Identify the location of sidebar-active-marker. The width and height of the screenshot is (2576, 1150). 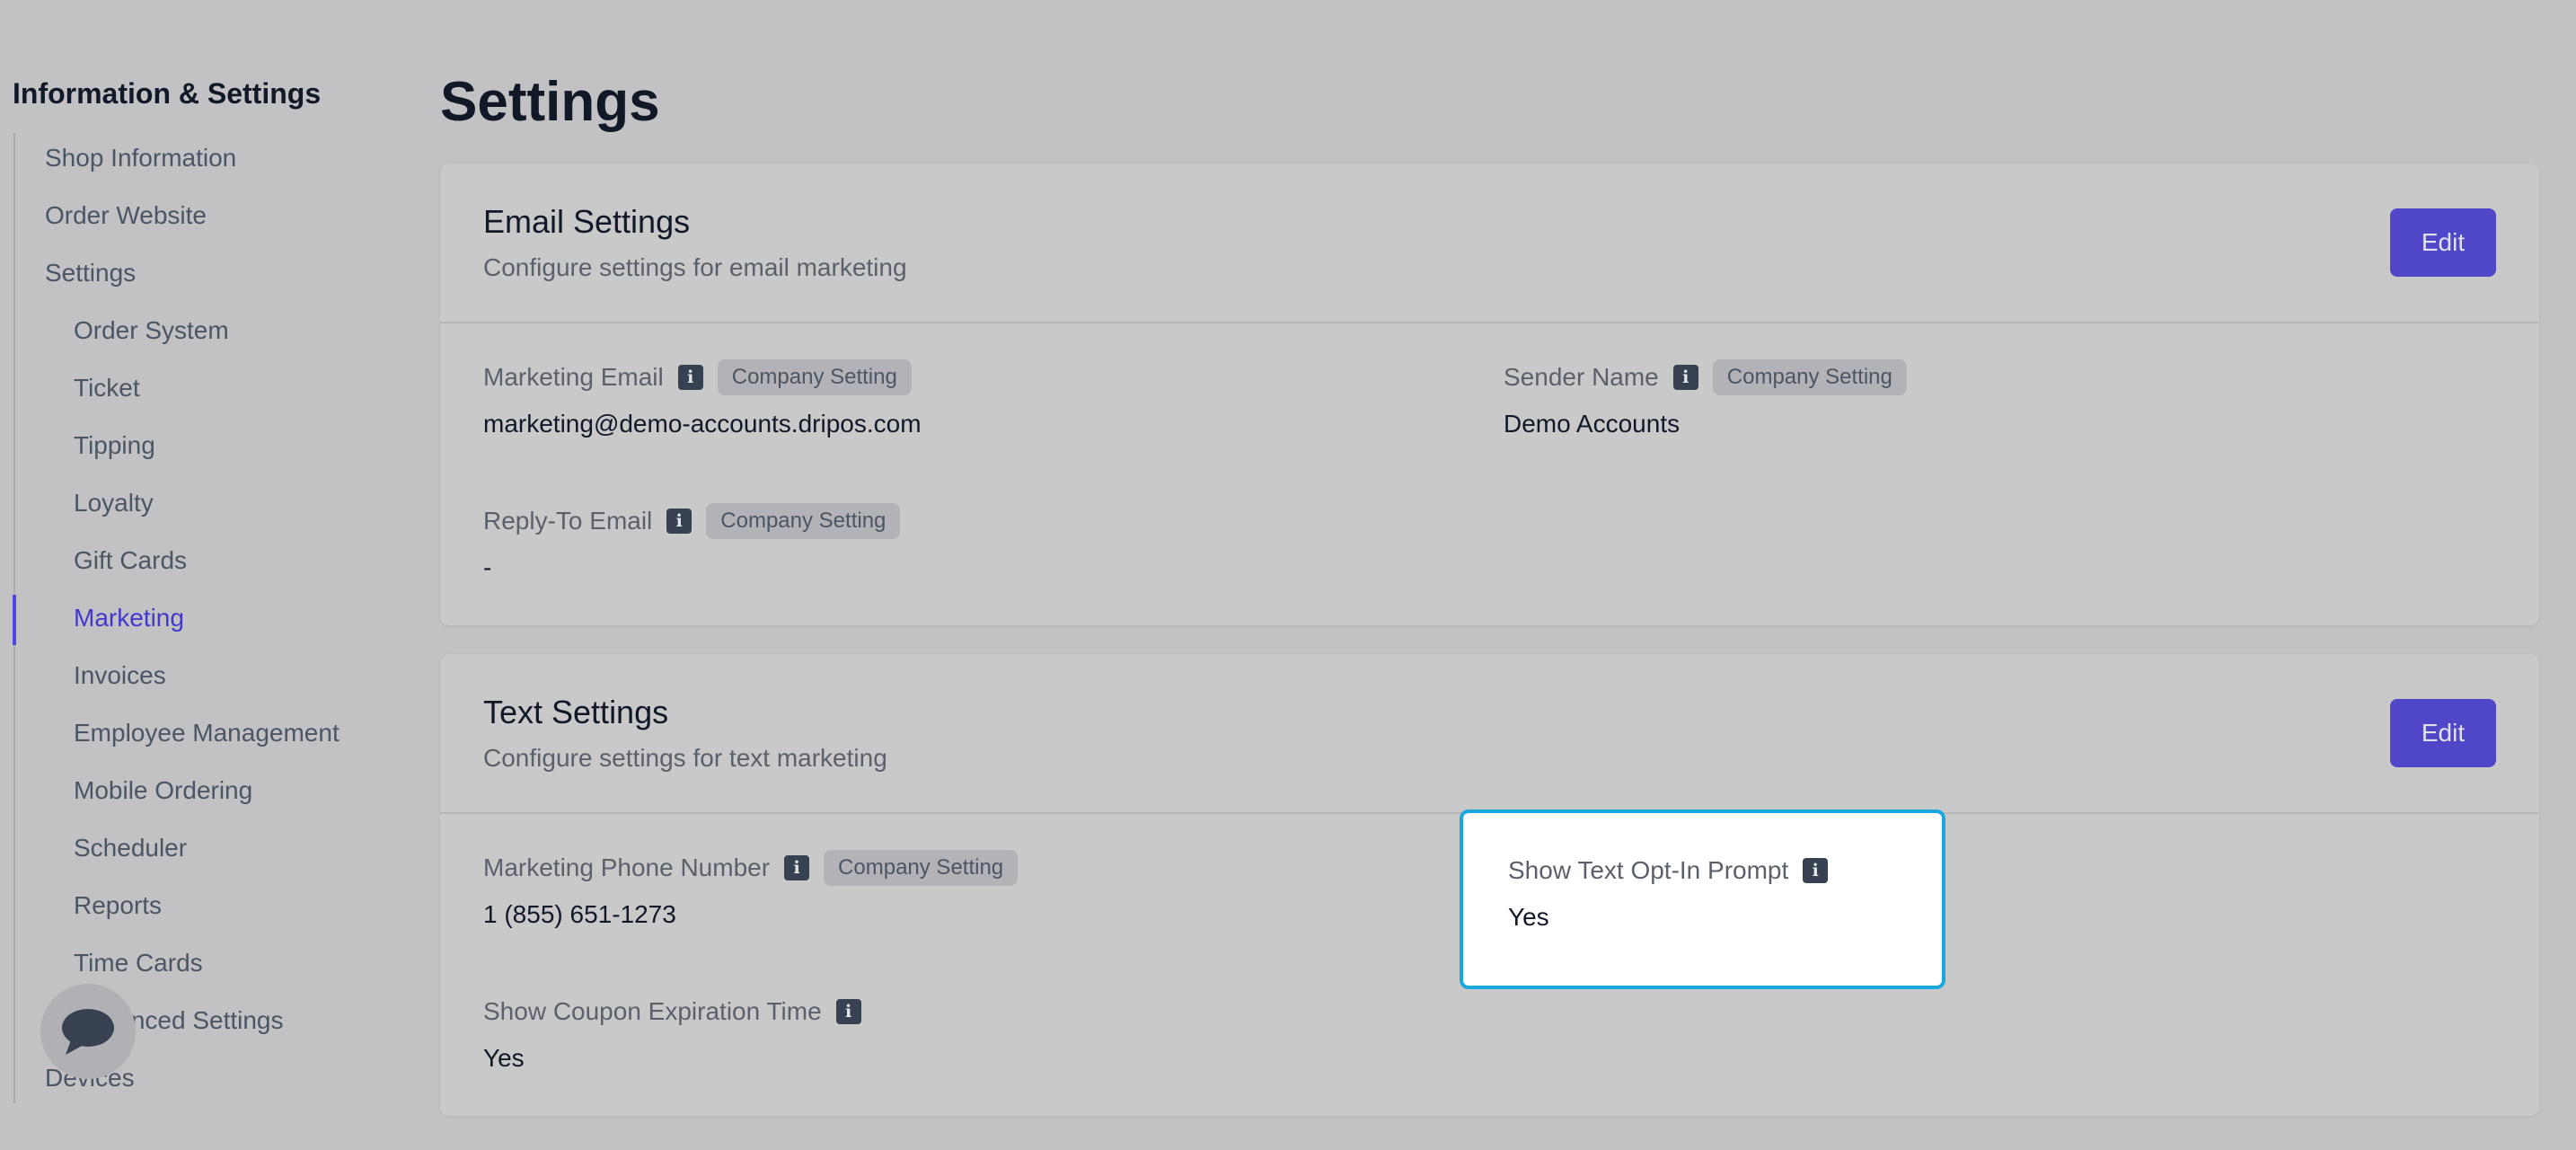
(14, 620).